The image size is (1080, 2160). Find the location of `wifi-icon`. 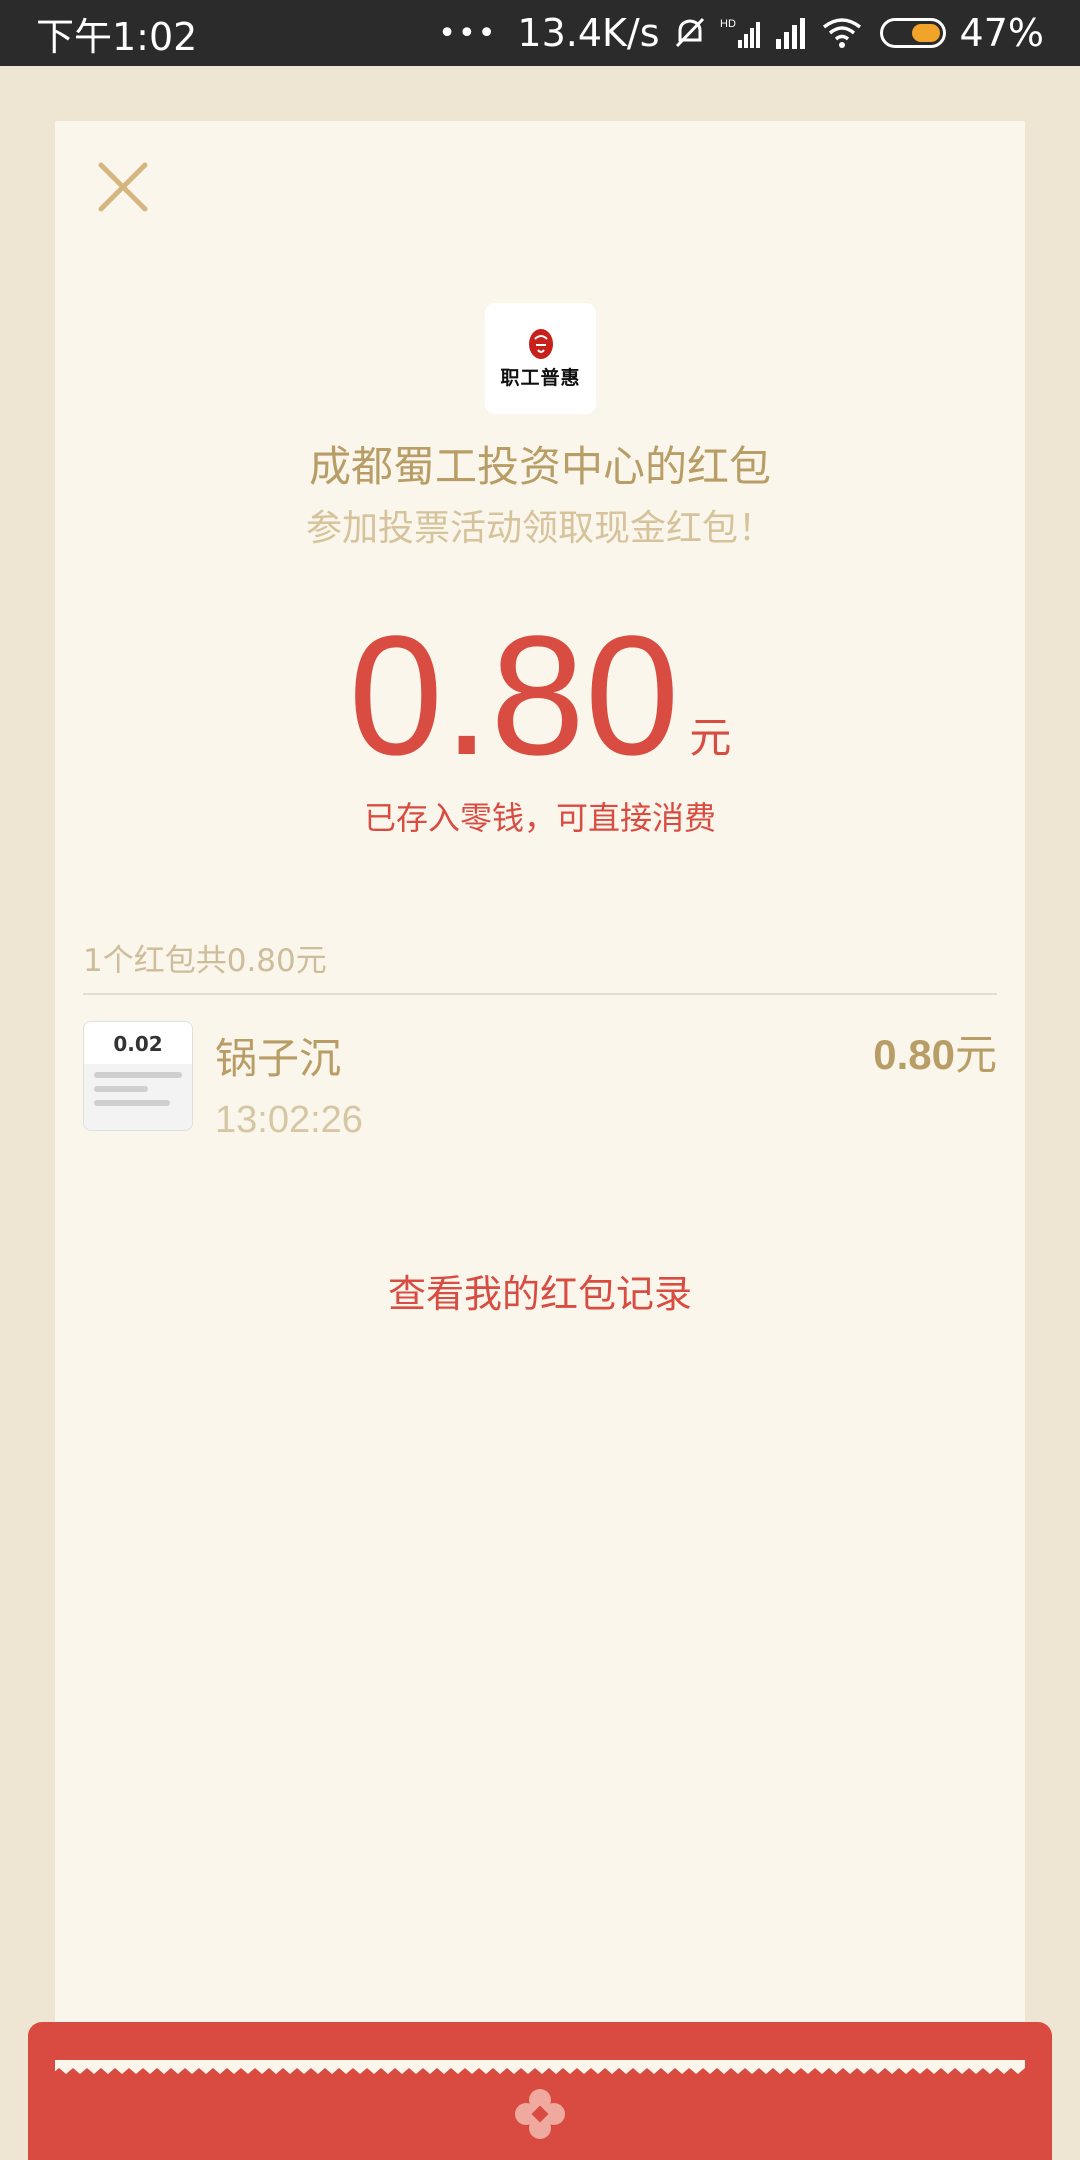

wifi-icon is located at coordinates (842, 33).